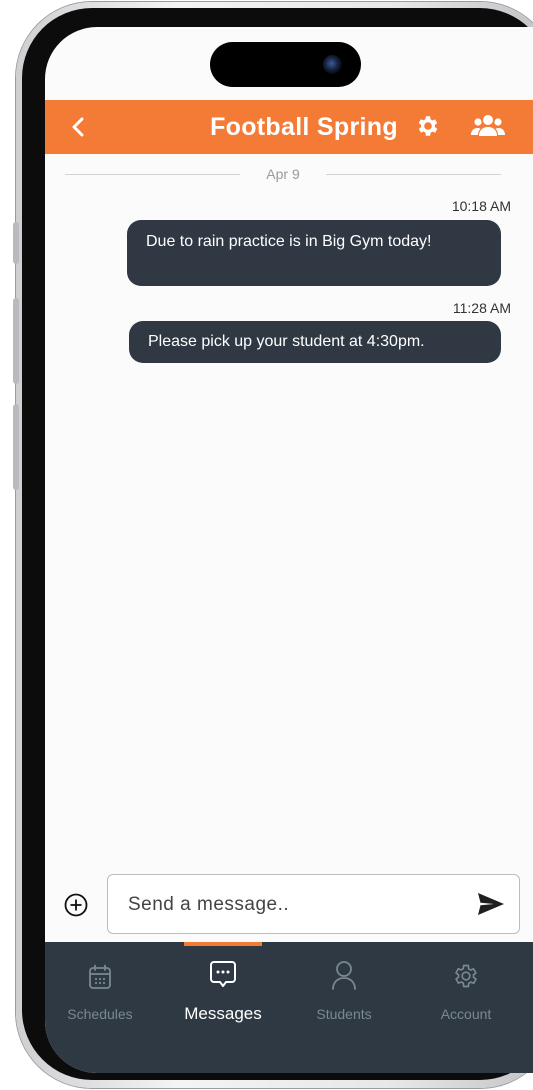  I want to click on tab-label: Schedules, so click(100, 1014).